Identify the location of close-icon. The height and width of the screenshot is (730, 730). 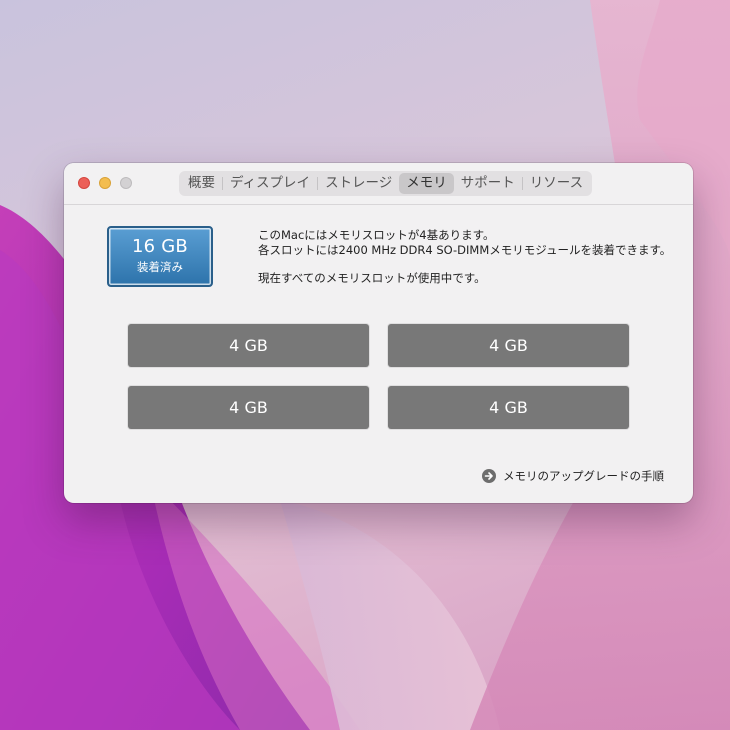
(84, 183).